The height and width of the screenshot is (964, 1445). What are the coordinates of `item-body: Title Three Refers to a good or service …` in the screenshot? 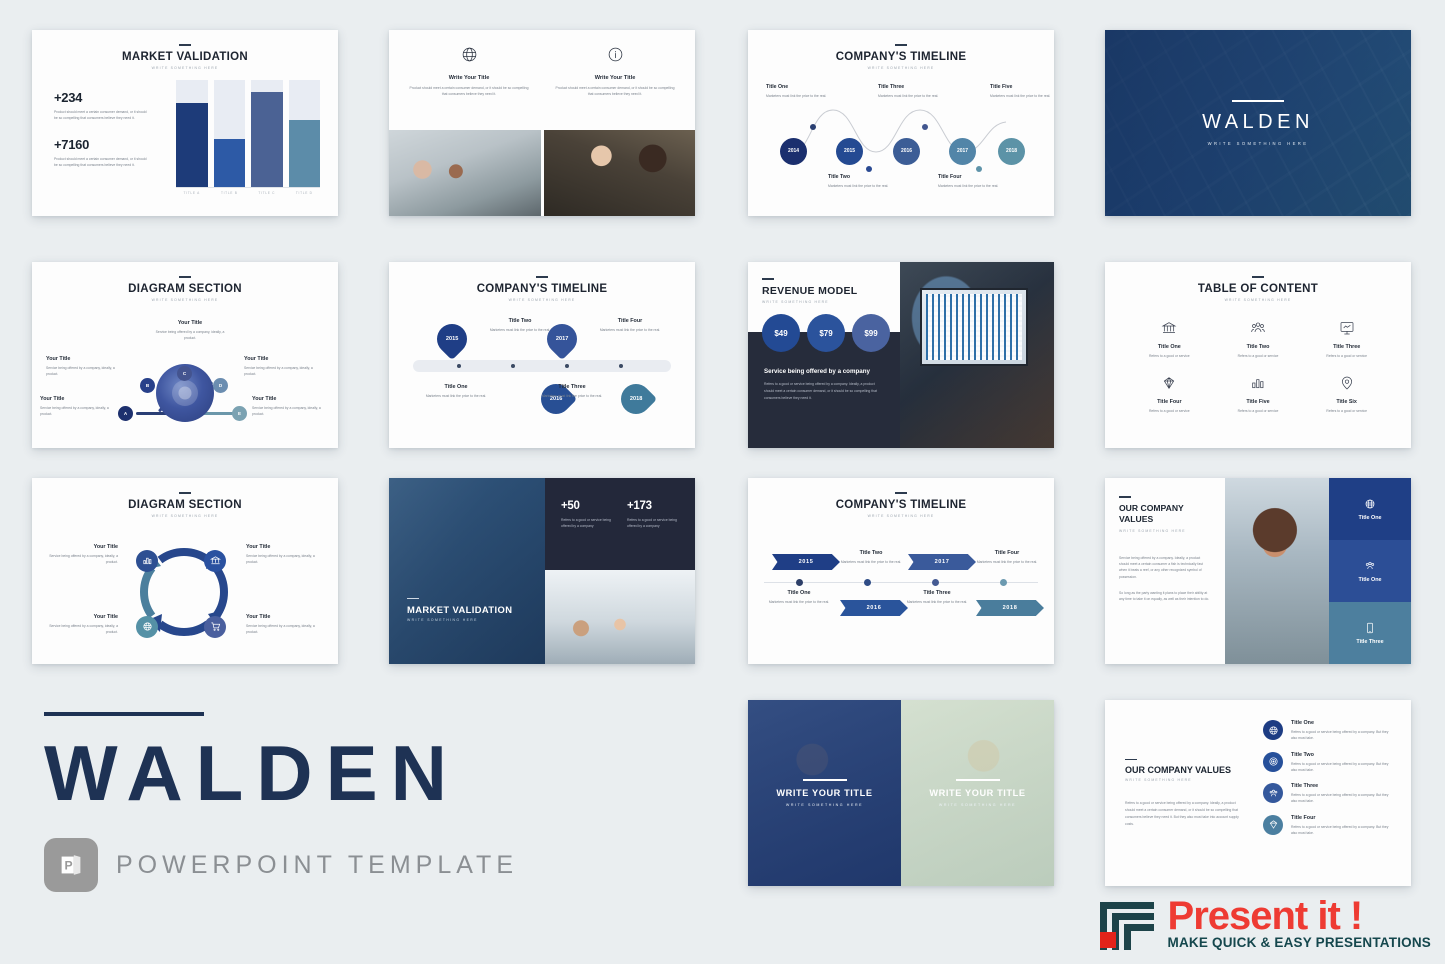 It's located at (1342, 794).